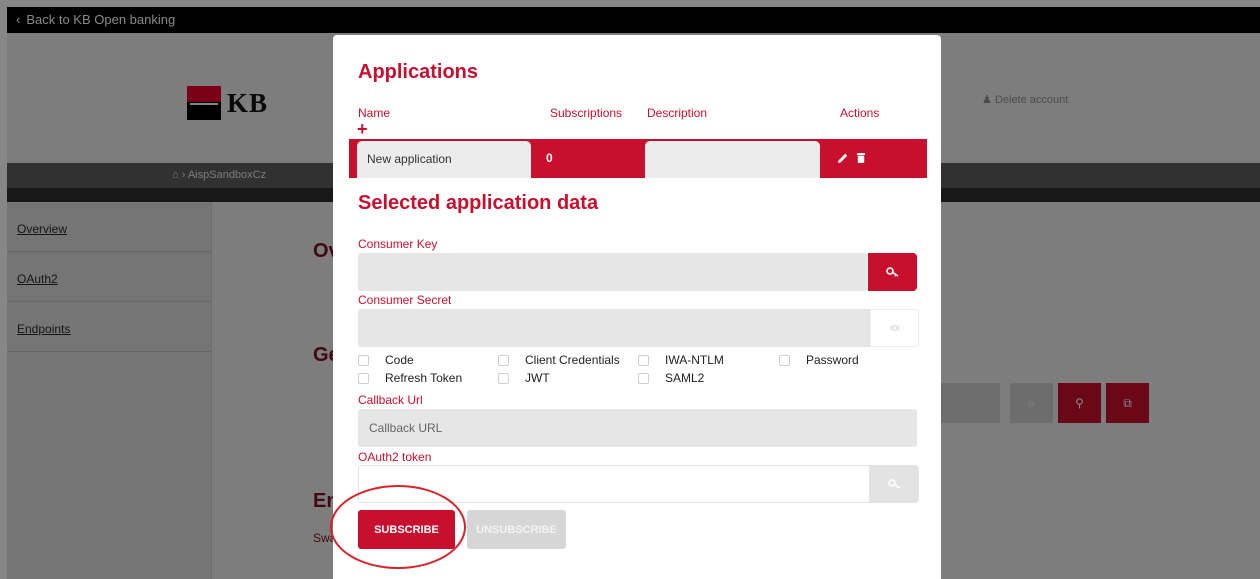 This screenshot has width=1260, height=579. I want to click on grant-jwt: JWT, so click(524, 378).